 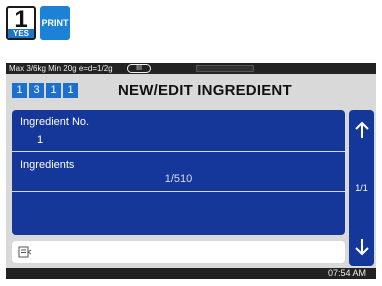 I want to click on ingredients-value: 1/510, so click(x=178, y=179).